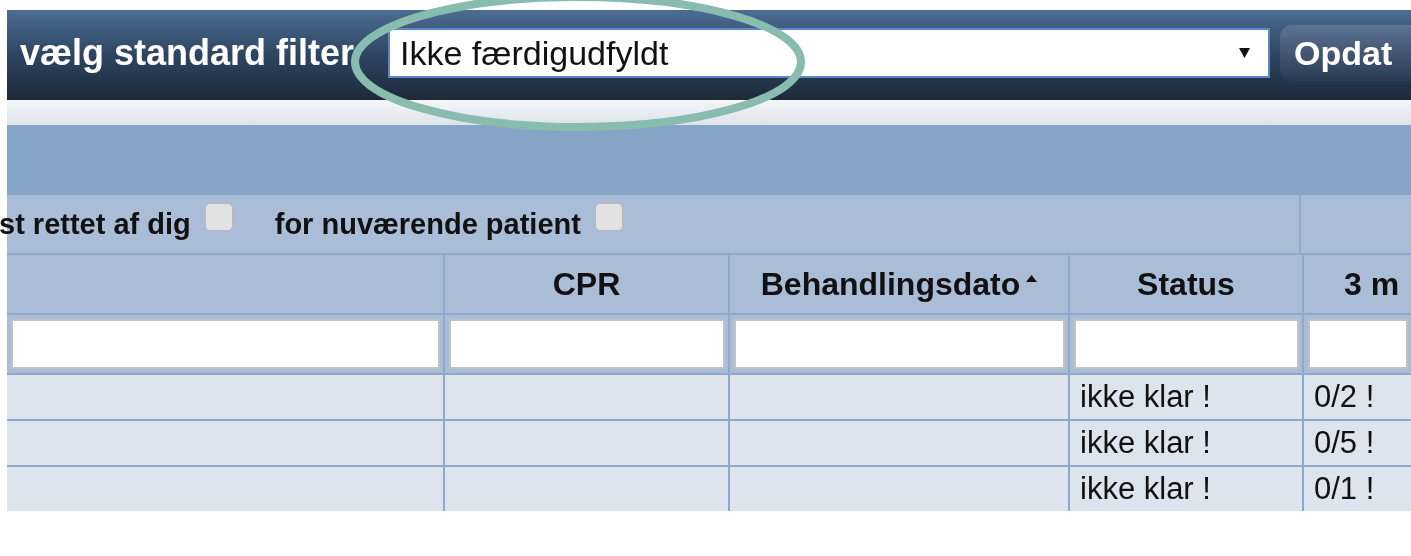 The width and height of the screenshot is (1411, 556). What do you see at coordinates (1344, 489) in the screenshot?
I see `cell-text: 0/1 !` at bounding box center [1344, 489].